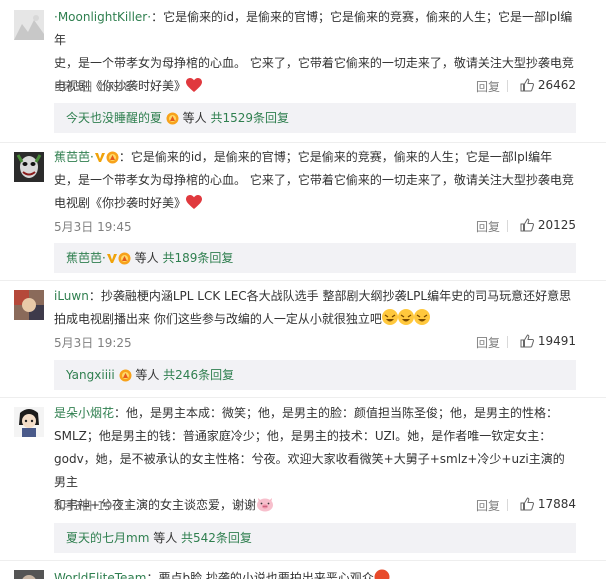  Describe the element at coordinates (216, 538) in the screenshot. I see `reply-count-link: 共542条回复` at that location.